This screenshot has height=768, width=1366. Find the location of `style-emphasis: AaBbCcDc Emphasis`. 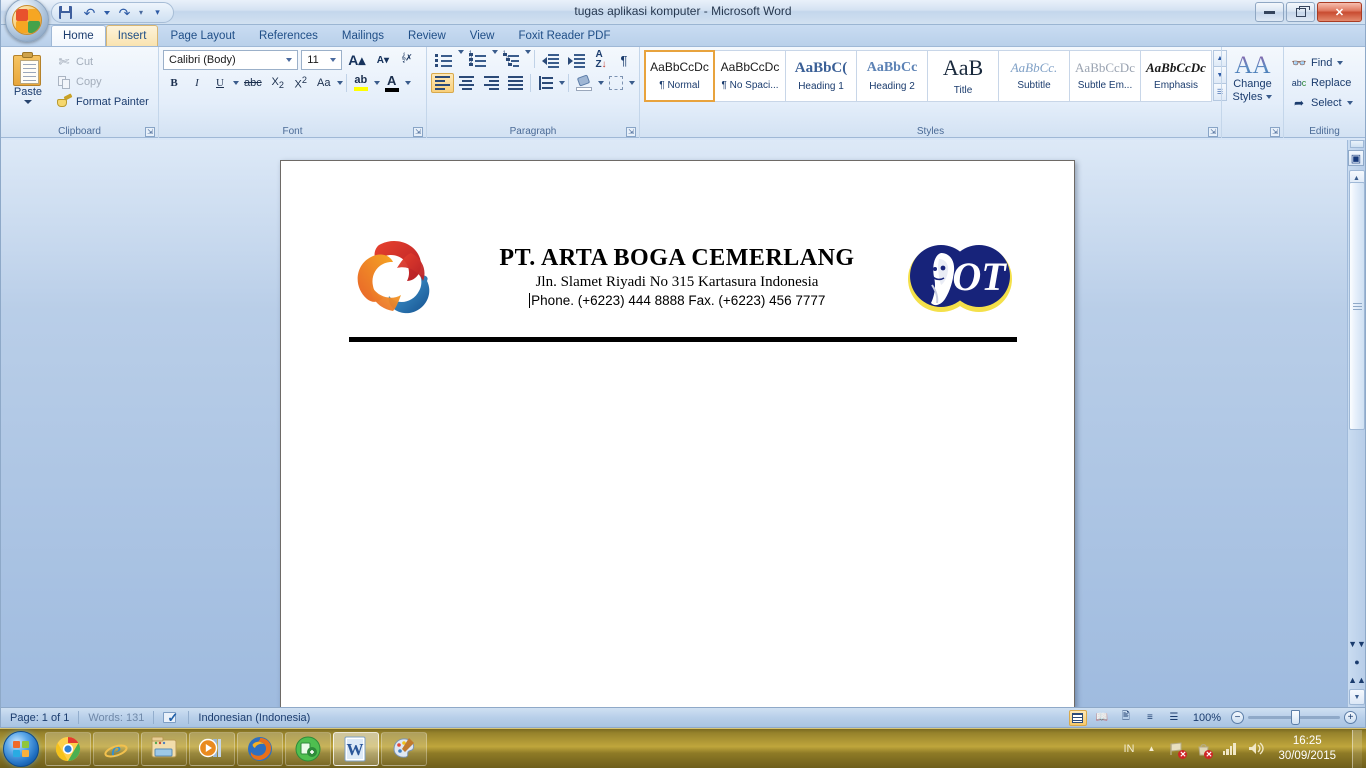

style-emphasis: AaBbCcDc Emphasis is located at coordinates (1176, 76).